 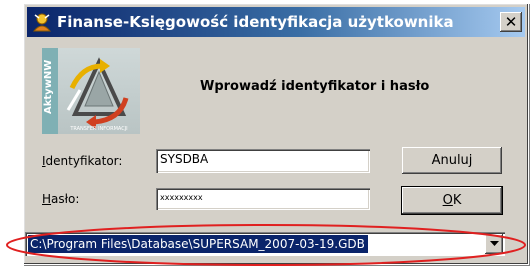 What do you see at coordinates (457, 200) in the screenshot?
I see `ok-button-text: K` at bounding box center [457, 200].